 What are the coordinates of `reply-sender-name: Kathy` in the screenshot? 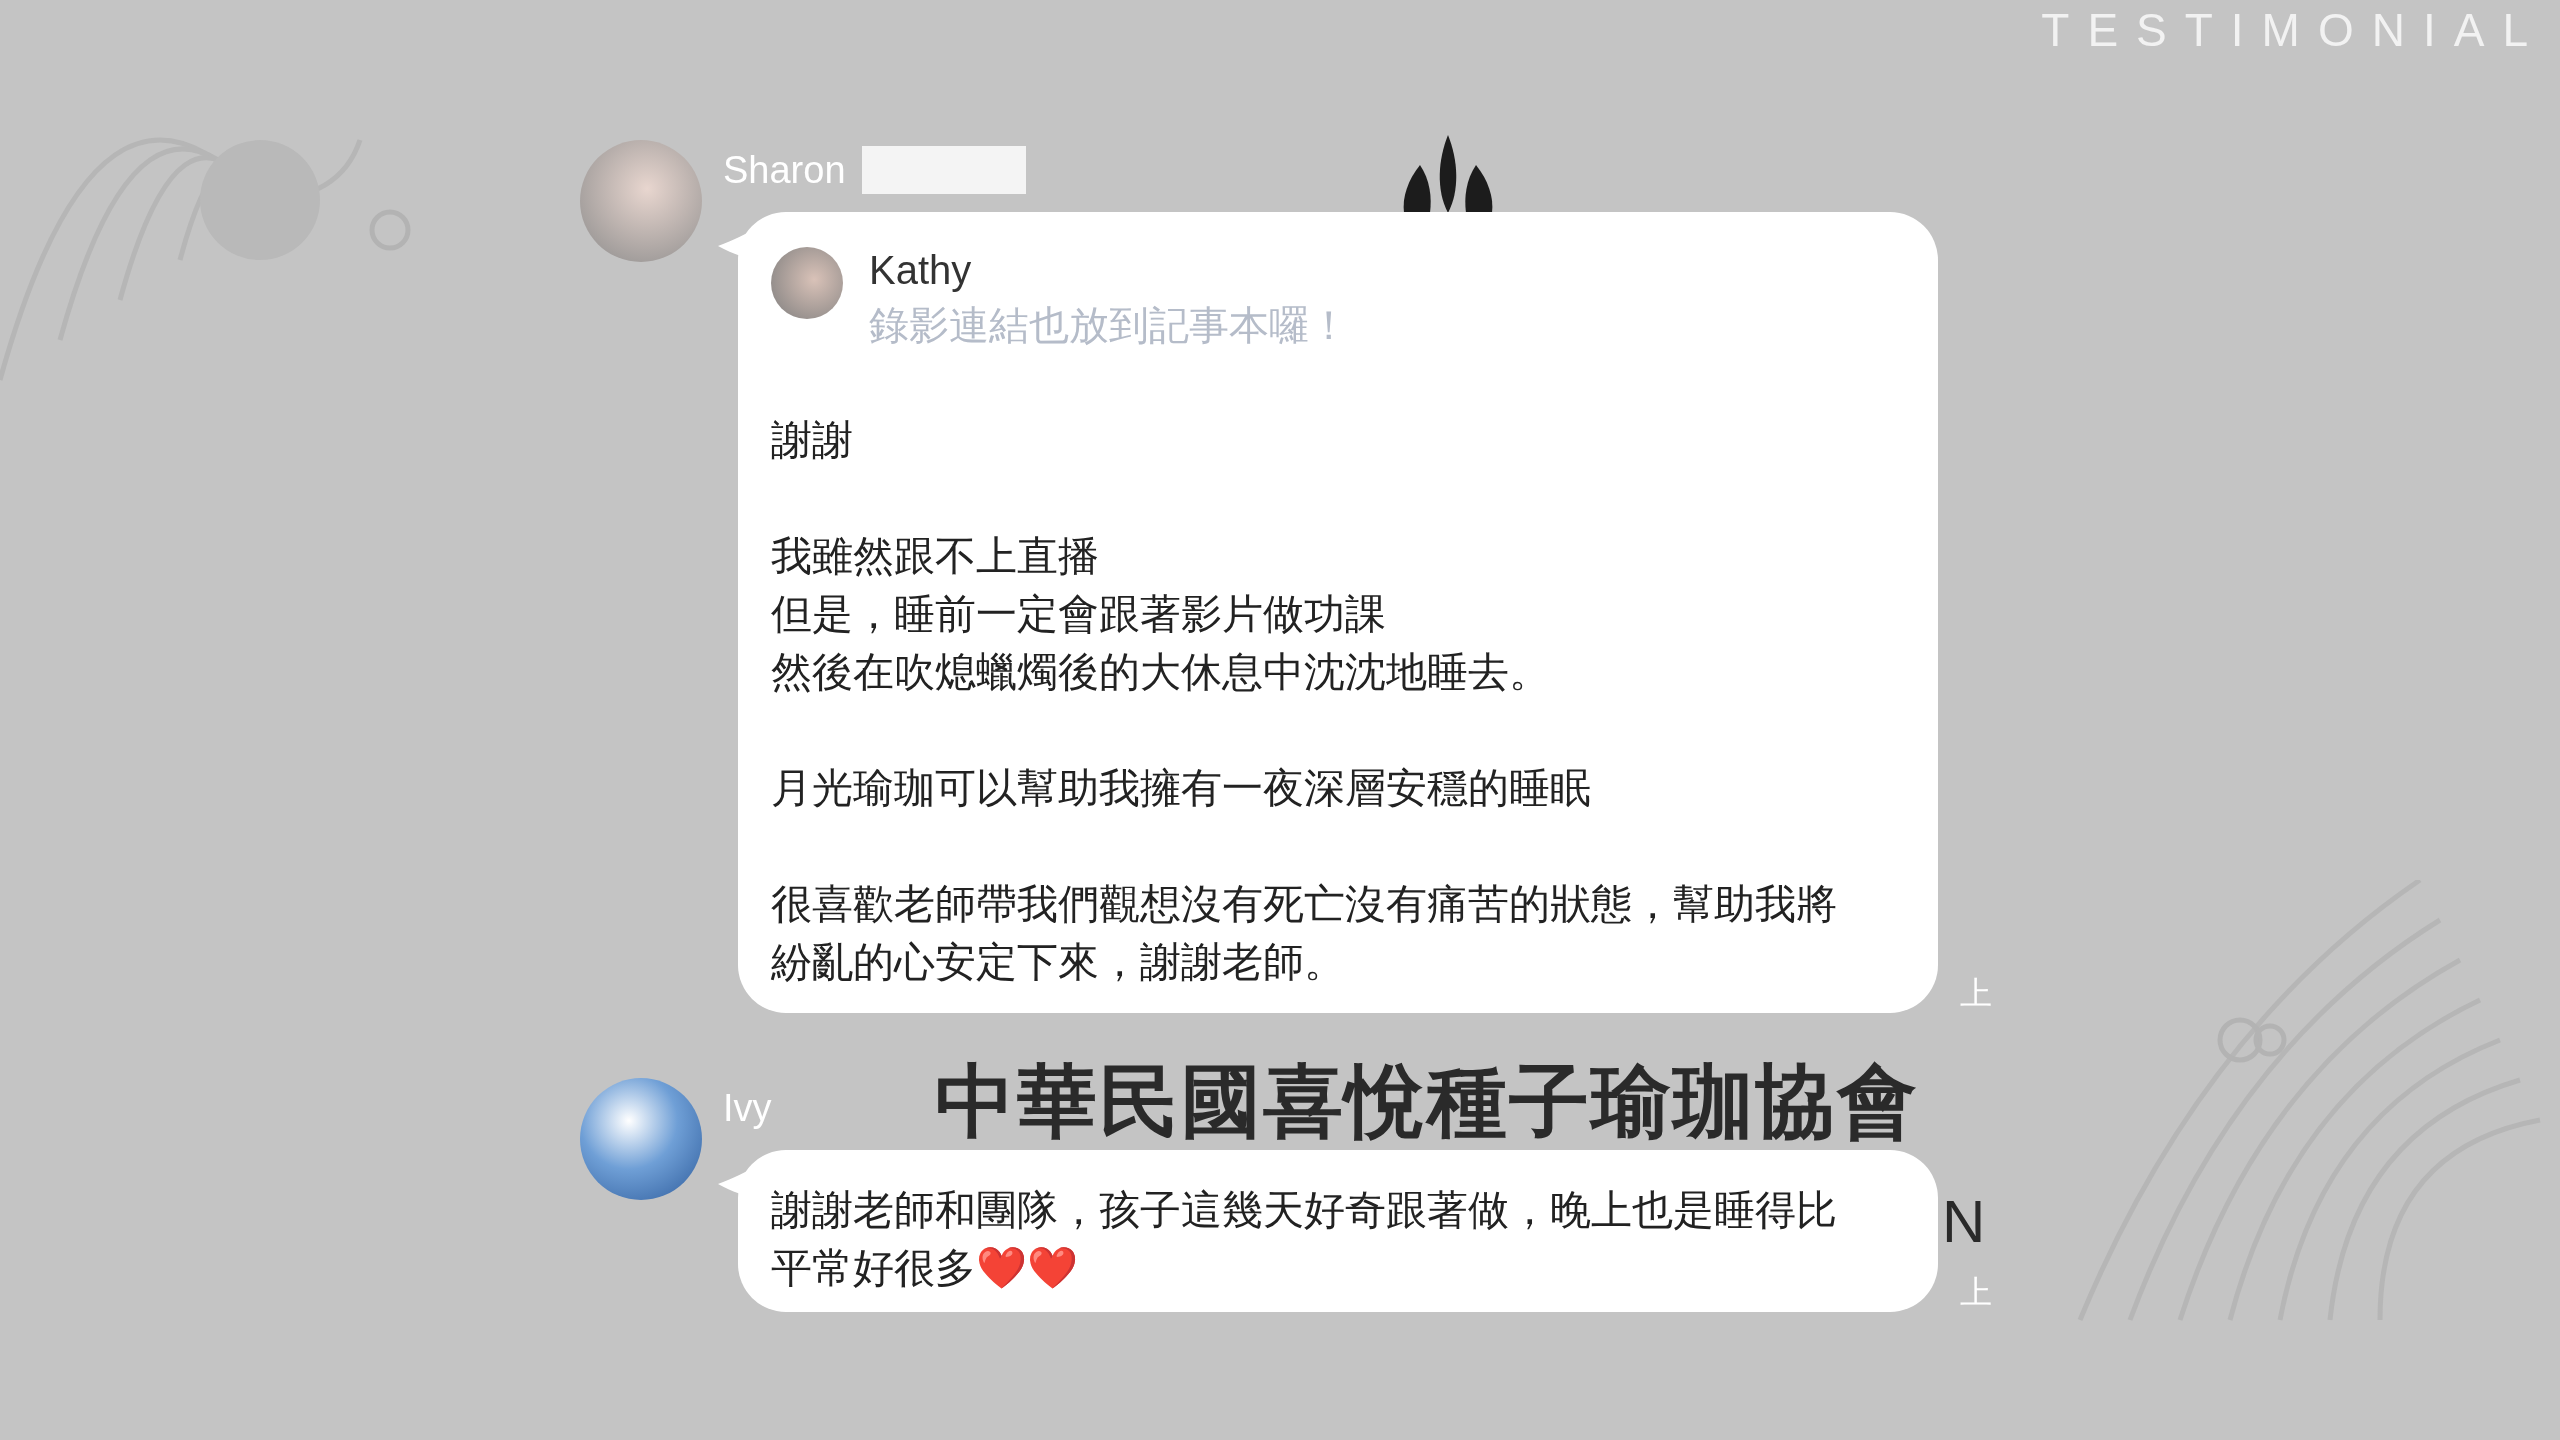 It's located at (921, 270).